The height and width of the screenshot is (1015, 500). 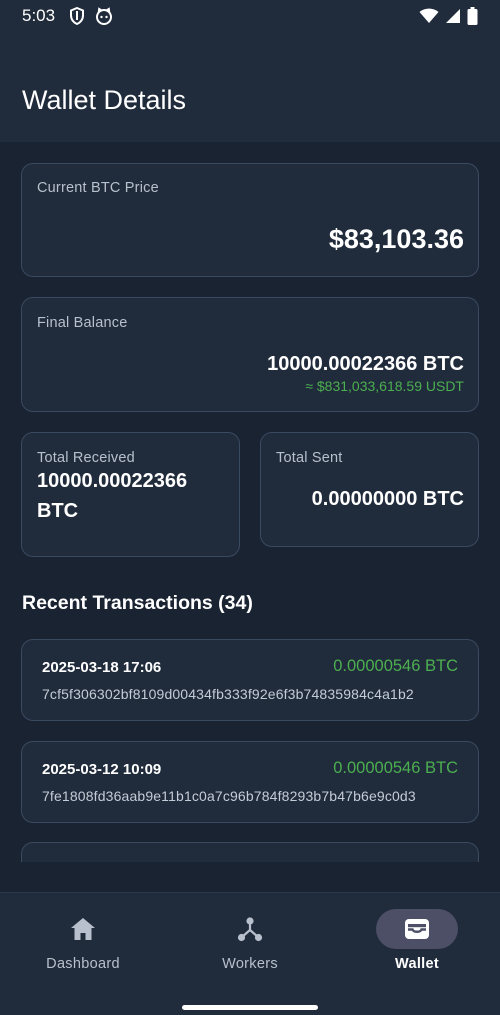 What do you see at coordinates (309, 458) in the screenshot?
I see `total-sent-label: Total Sent` at bounding box center [309, 458].